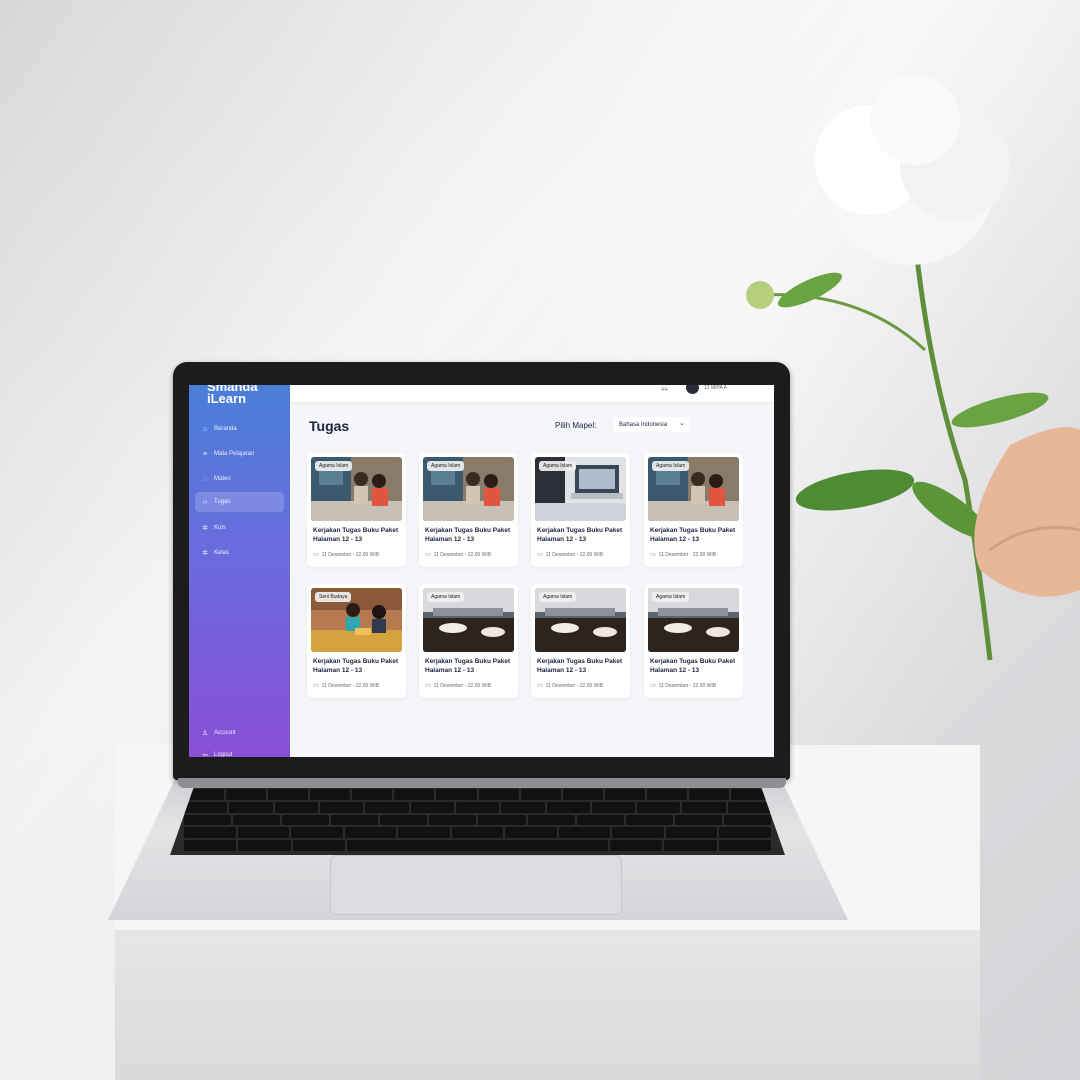 This screenshot has height=1080, width=1080. I want to click on avatar, so click(692, 389).